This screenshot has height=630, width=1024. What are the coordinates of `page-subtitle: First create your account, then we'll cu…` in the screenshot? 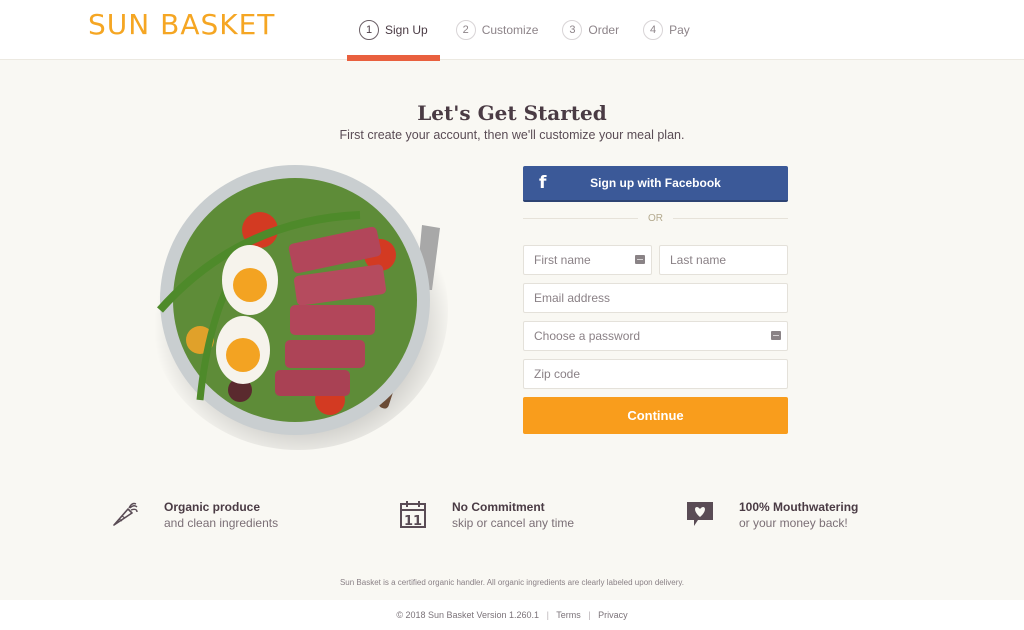 It's located at (512, 135).